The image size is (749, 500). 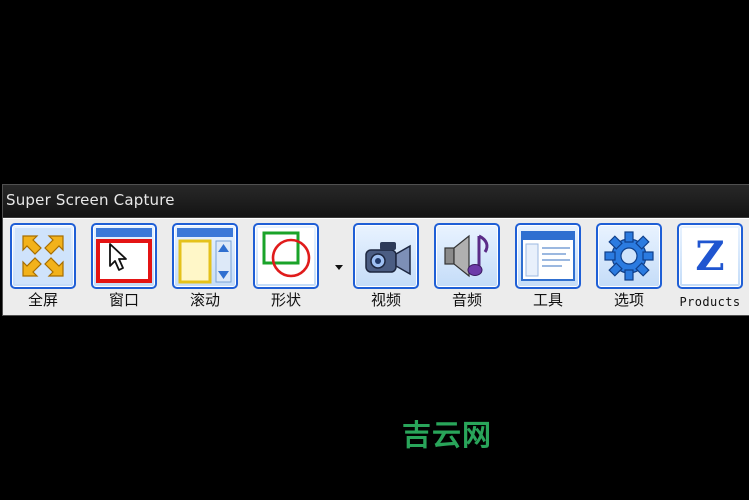 I want to click on fullscreen-button: 全屏, so click(x=43, y=271).